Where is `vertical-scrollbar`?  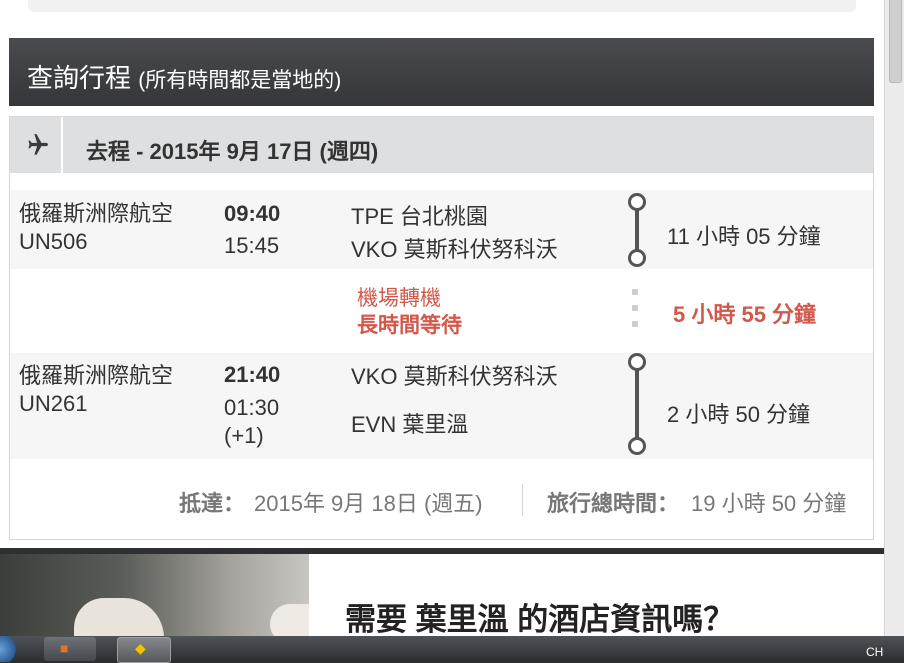 vertical-scrollbar is located at coordinates (894, 318).